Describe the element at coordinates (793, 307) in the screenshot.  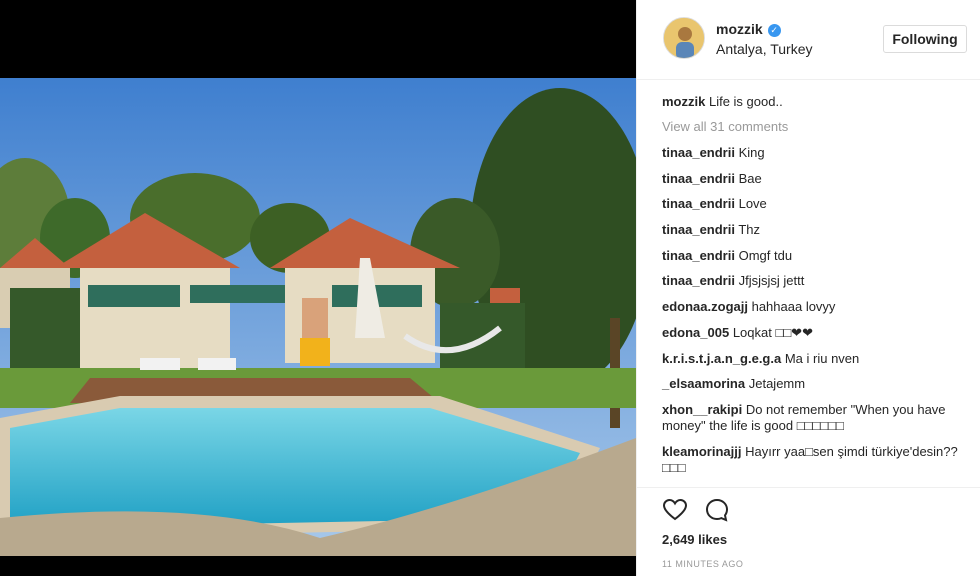
I see `comment-text: hahhaaa lovyy` at that location.